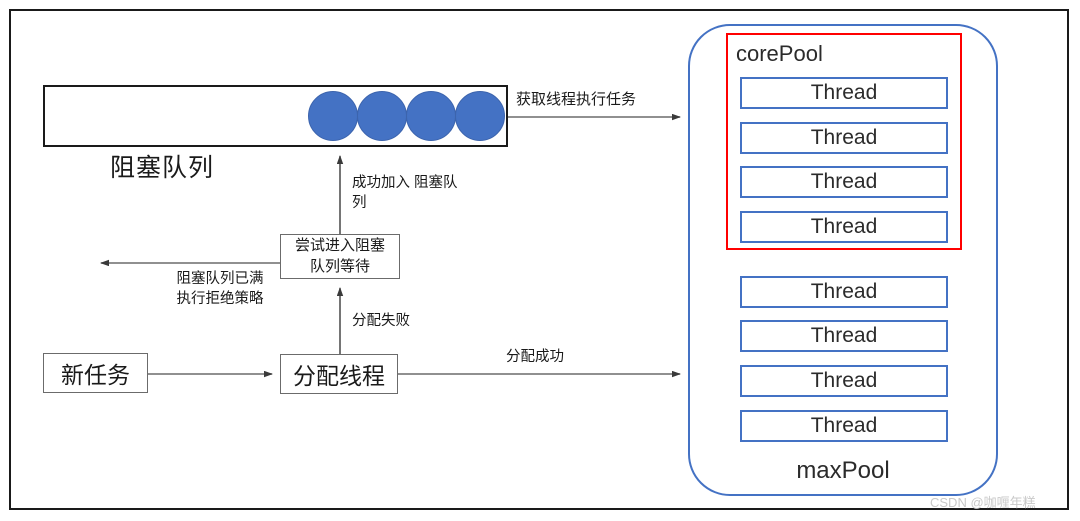 The height and width of the screenshot is (521, 1080). I want to click on edge-label-enqueue-success: 成功加入 阻塞队列, so click(407, 193).